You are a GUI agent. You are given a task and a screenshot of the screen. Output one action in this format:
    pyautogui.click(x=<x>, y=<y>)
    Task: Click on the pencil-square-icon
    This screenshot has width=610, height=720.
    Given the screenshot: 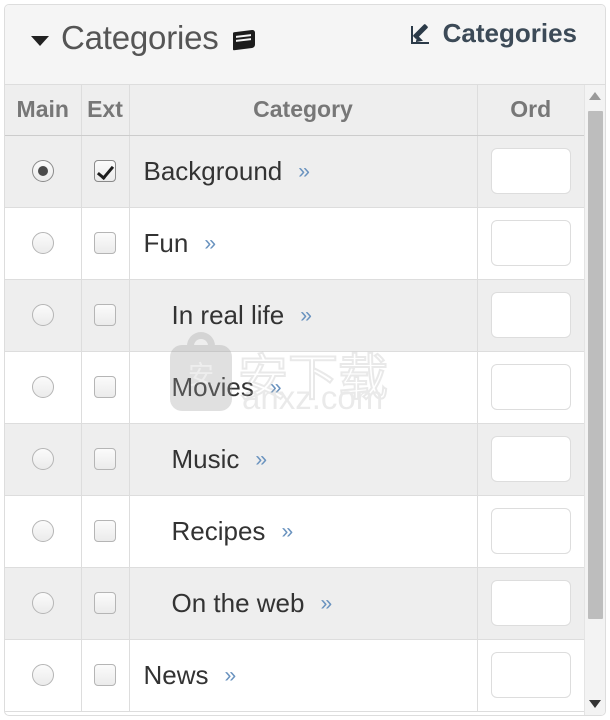 What is the action you would take?
    pyautogui.click(x=423, y=34)
    